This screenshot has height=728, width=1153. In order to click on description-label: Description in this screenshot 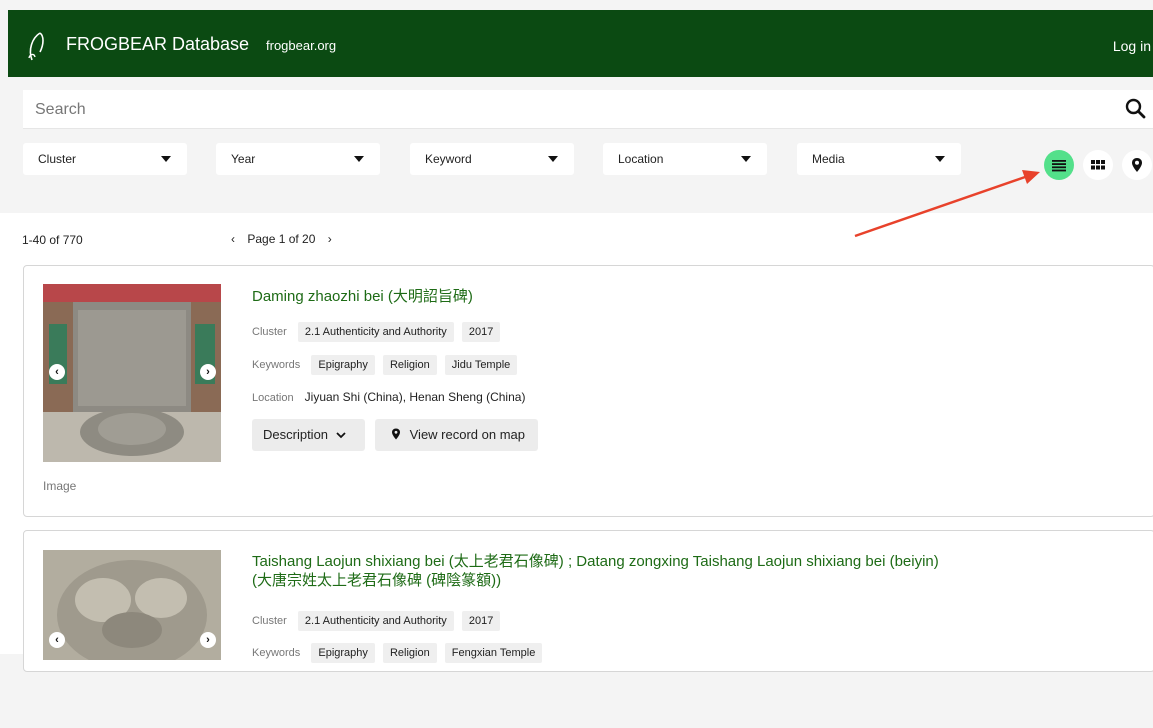, I will do `click(296, 434)`.